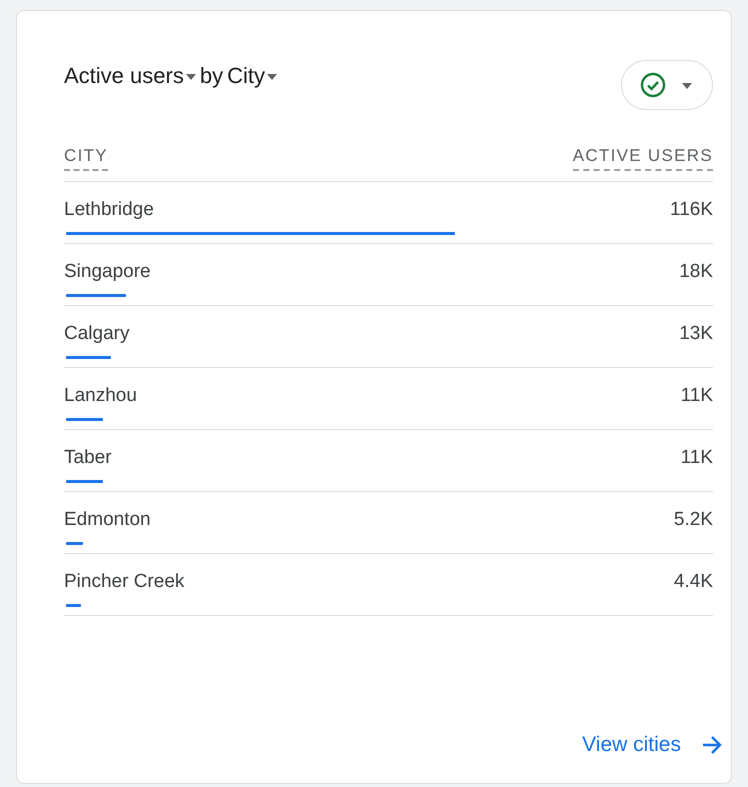  What do you see at coordinates (712, 745) in the screenshot?
I see `arrow-right-icon` at bounding box center [712, 745].